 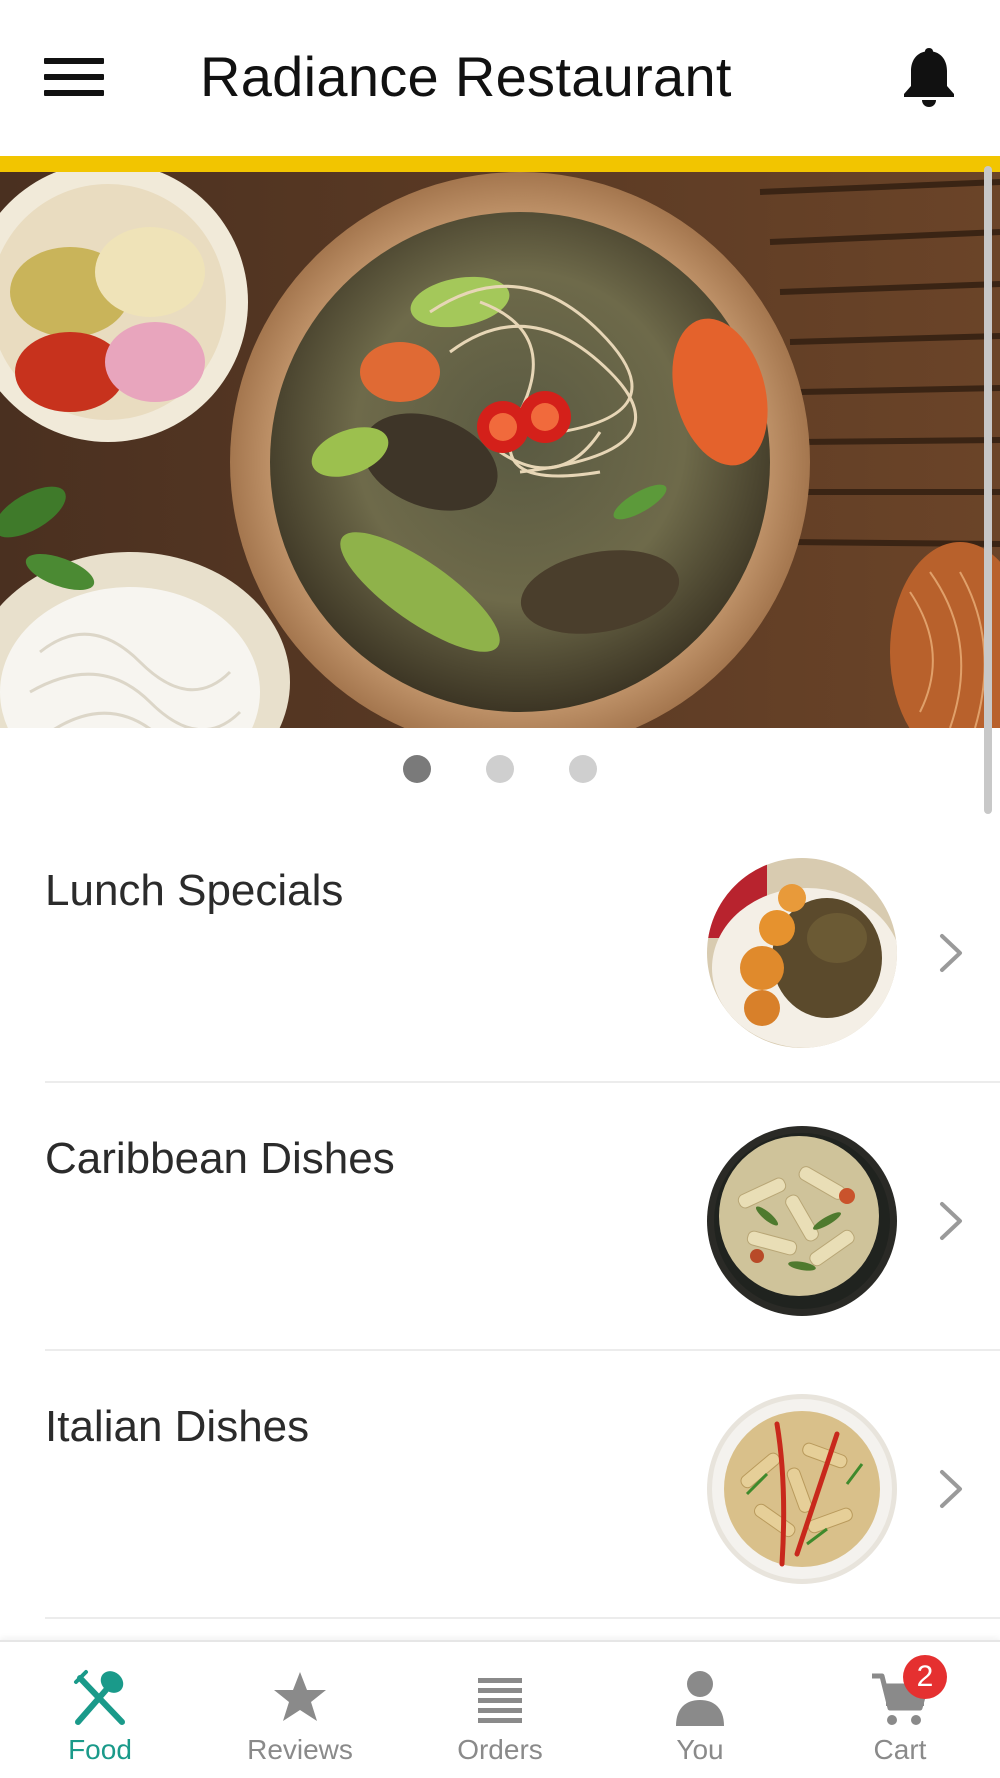 What do you see at coordinates (500, 1700) in the screenshot?
I see `list-icon` at bounding box center [500, 1700].